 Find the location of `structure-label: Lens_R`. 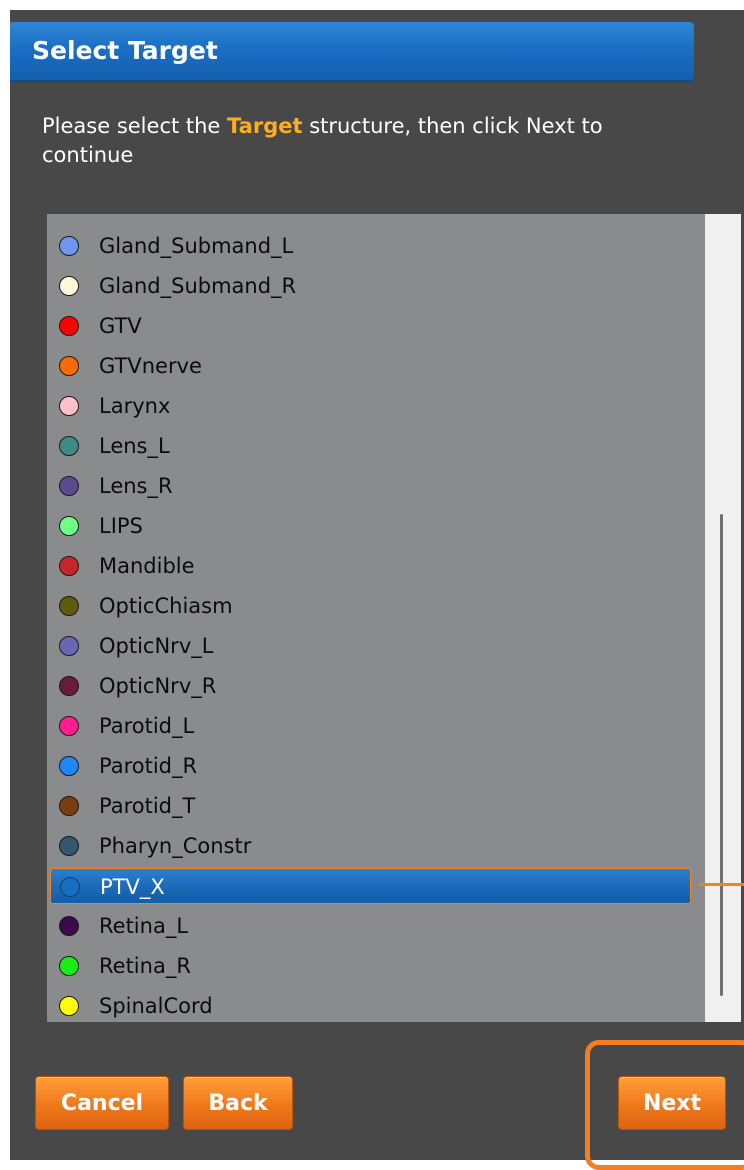

structure-label: Lens_R is located at coordinates (136, 486).